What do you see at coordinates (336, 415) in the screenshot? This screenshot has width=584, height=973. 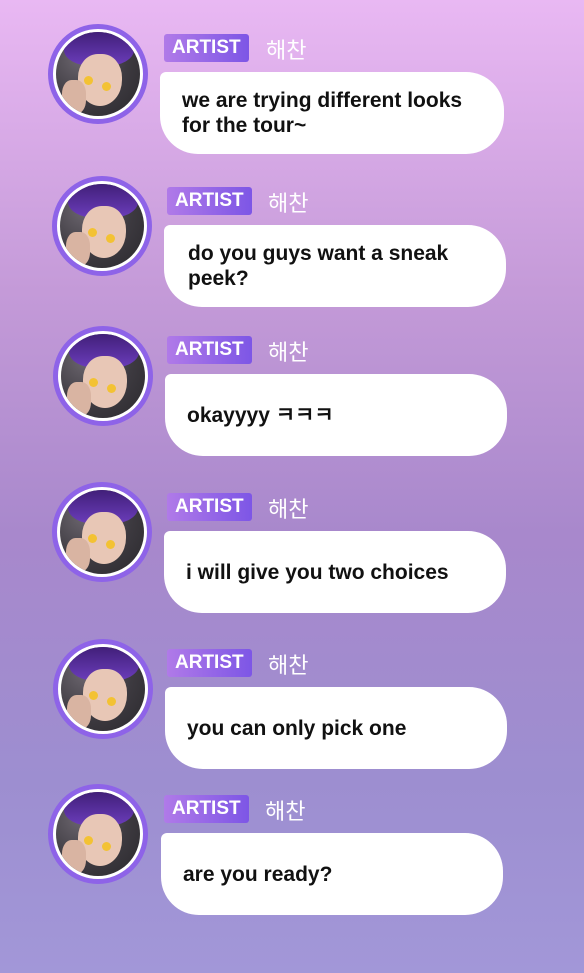 I see `message-bubble: okayyyy ㅋㅋㅋ` at bounding box center [336, 415].